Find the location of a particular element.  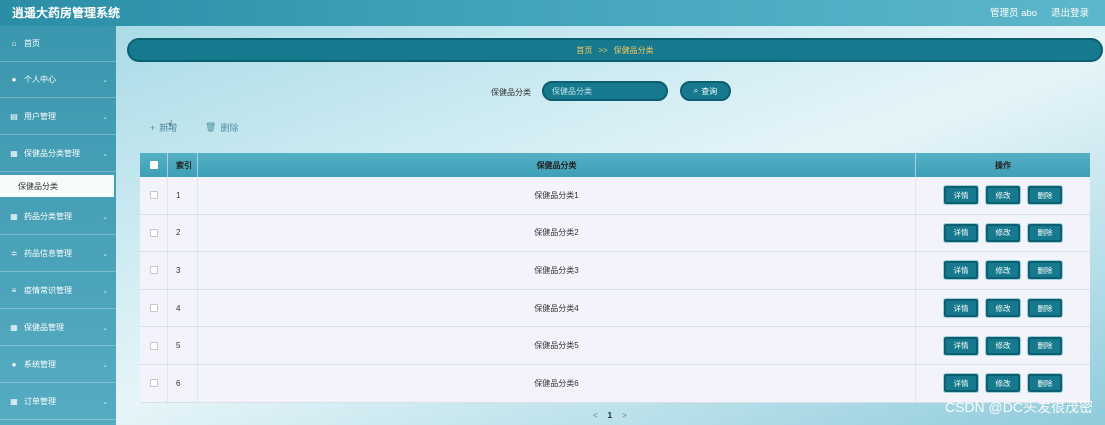

sidebar-item: ≡ 疫情常识管理 ⌄ is located at coordinates (58, 291).